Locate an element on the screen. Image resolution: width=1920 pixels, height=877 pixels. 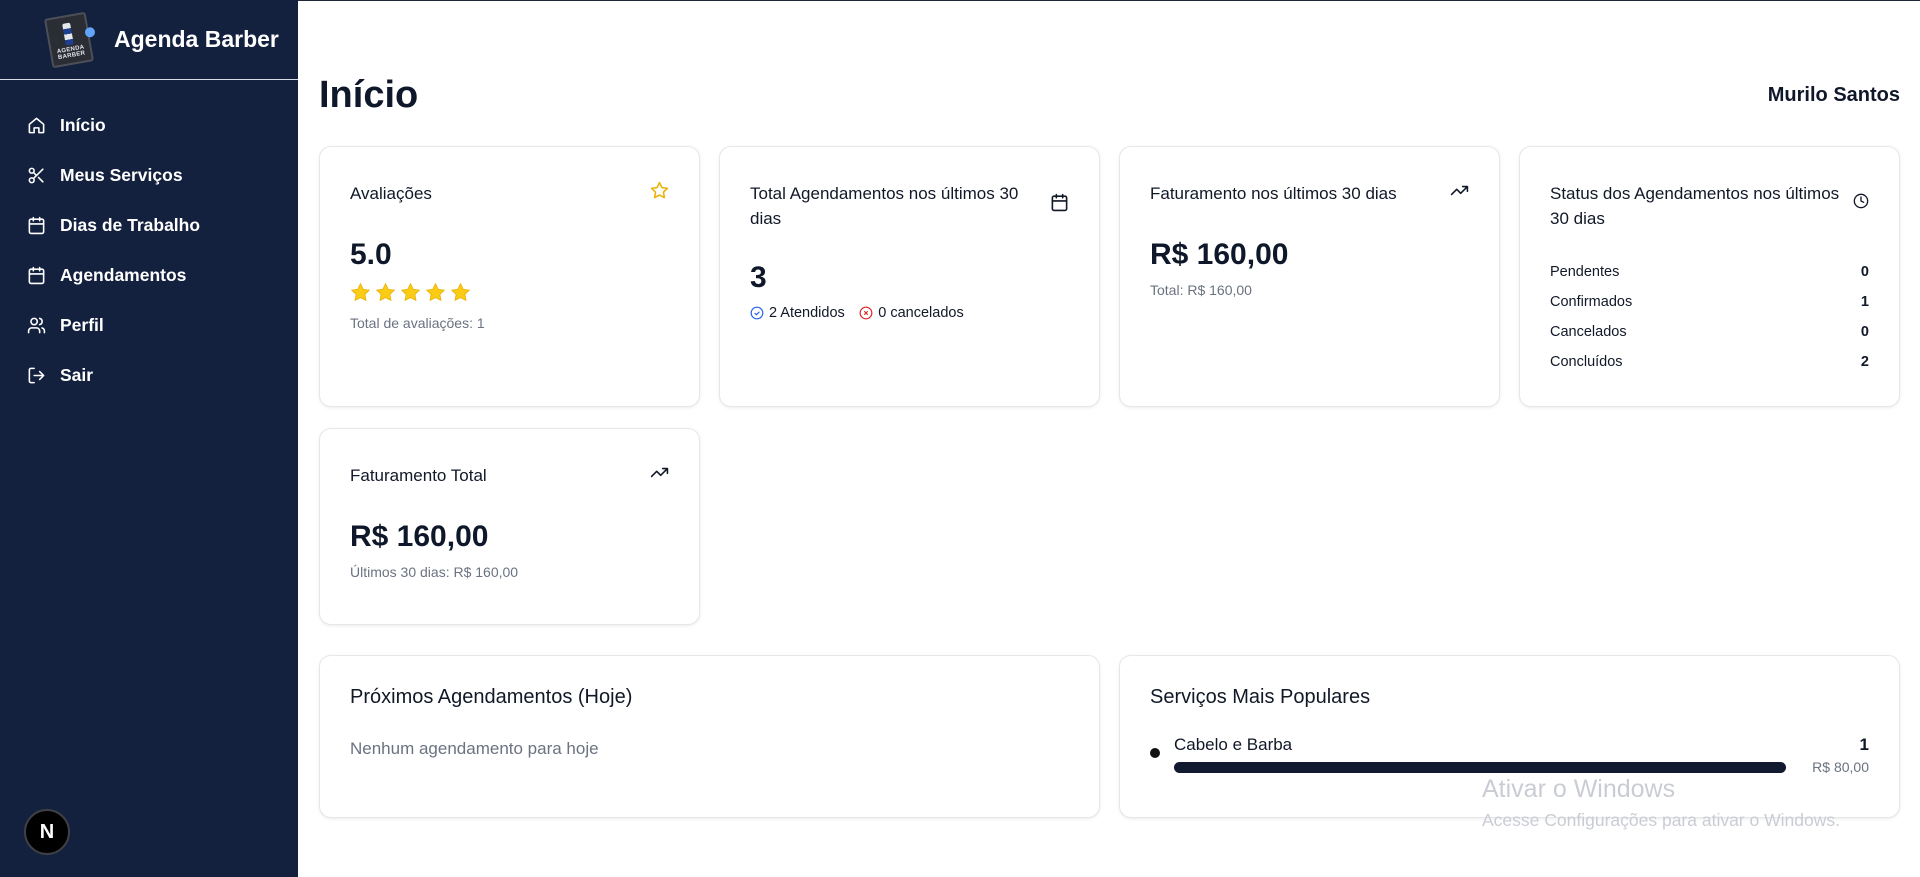
status-value: 2 is located at coordinates (1864, 362).